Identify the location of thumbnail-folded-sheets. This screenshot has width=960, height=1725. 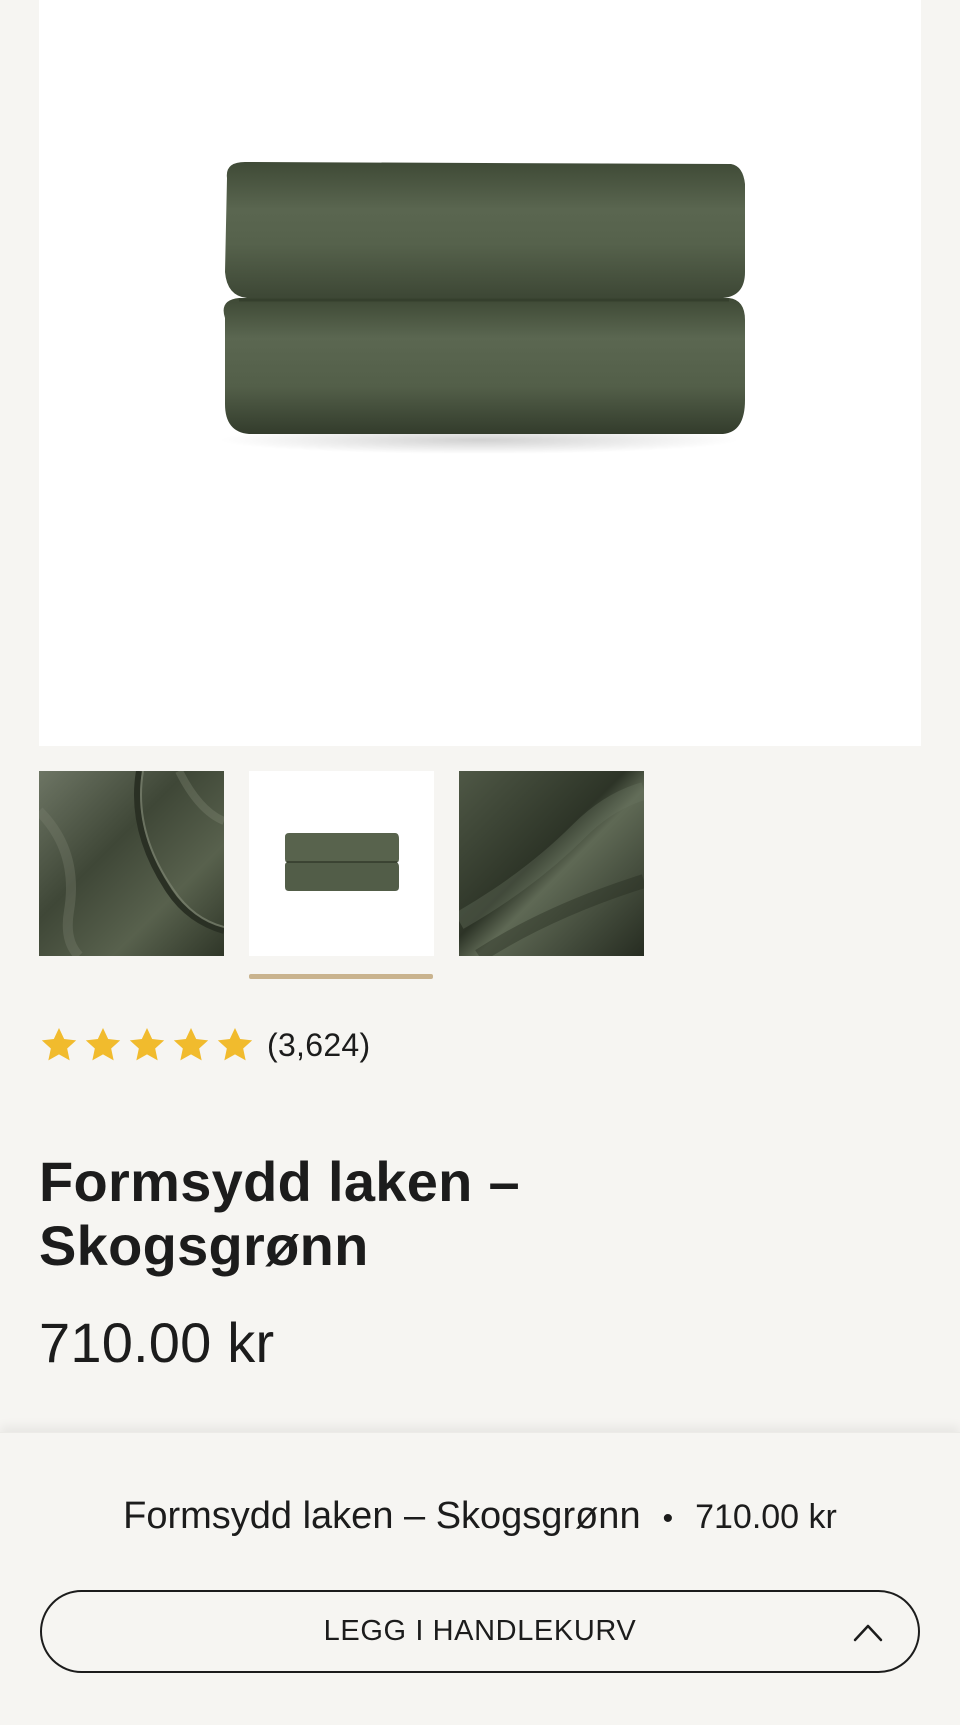
(341, 863).